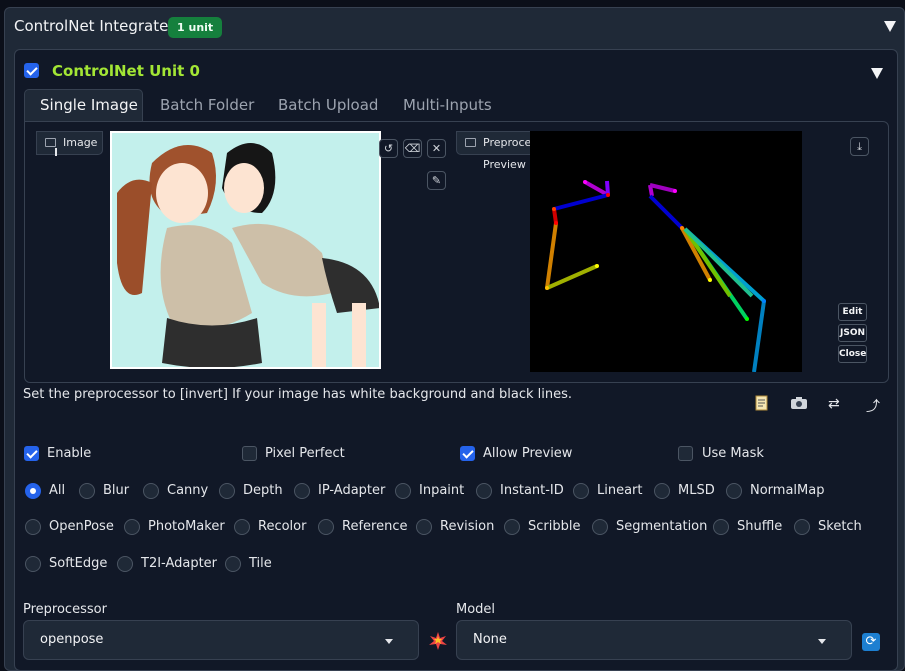 The image size is (905, 671). What do you see at coordinates (685, 453) in the screenshot?
I see `use-mask-checkbox` at bounding box center [685, 453].